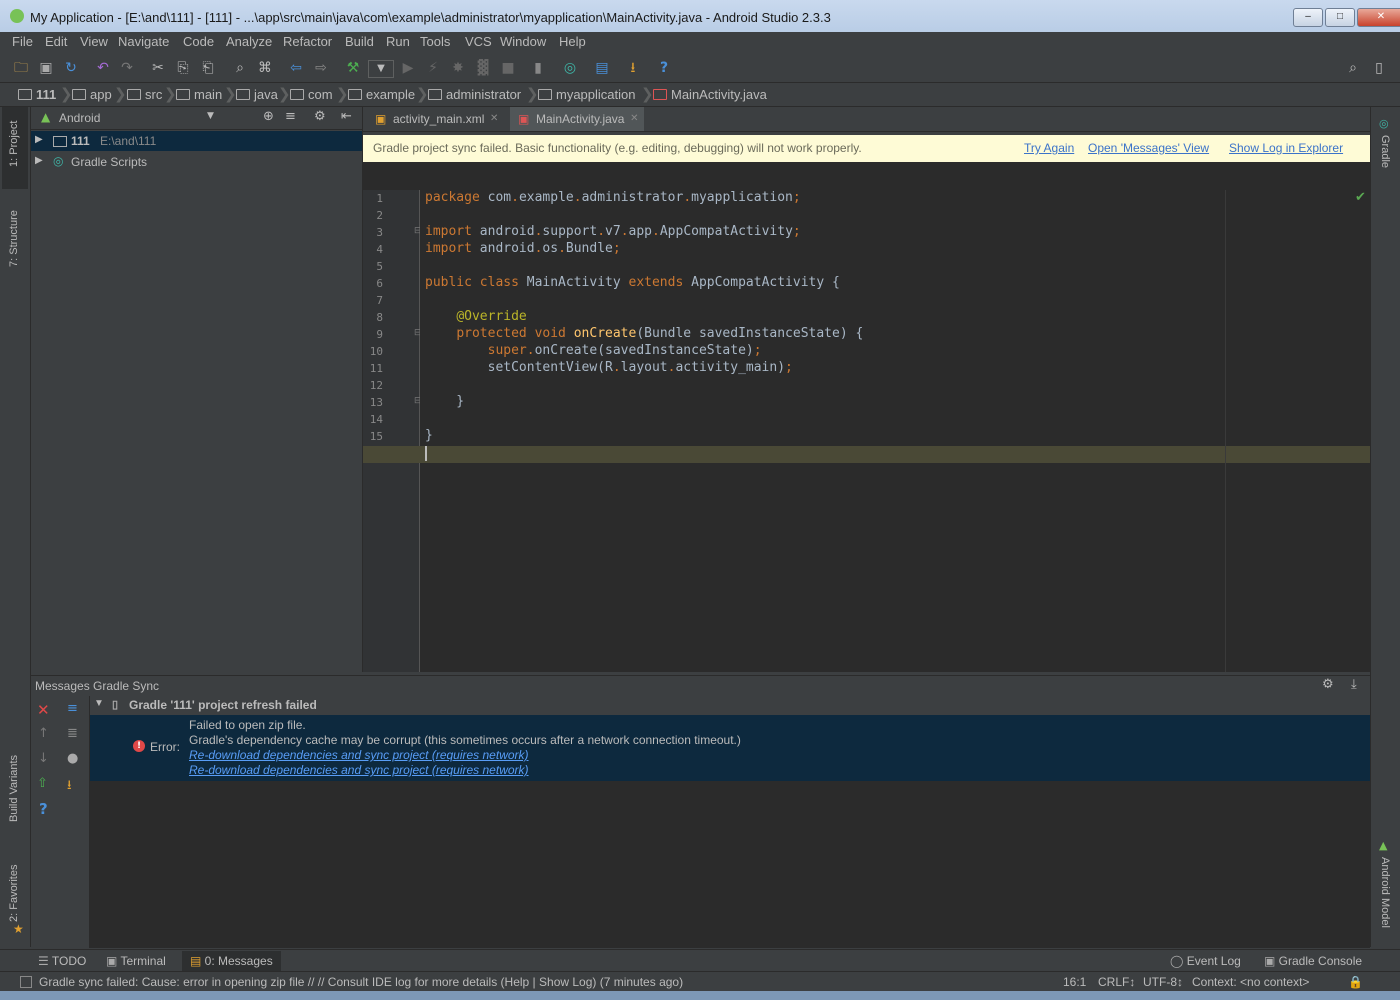  What do you see at coordinates (196, 162) in the screenshot?
I see `tree-item-gradle-scripts: ▶ ◎ Gradle Scripts` at bounding box center [196, 162].